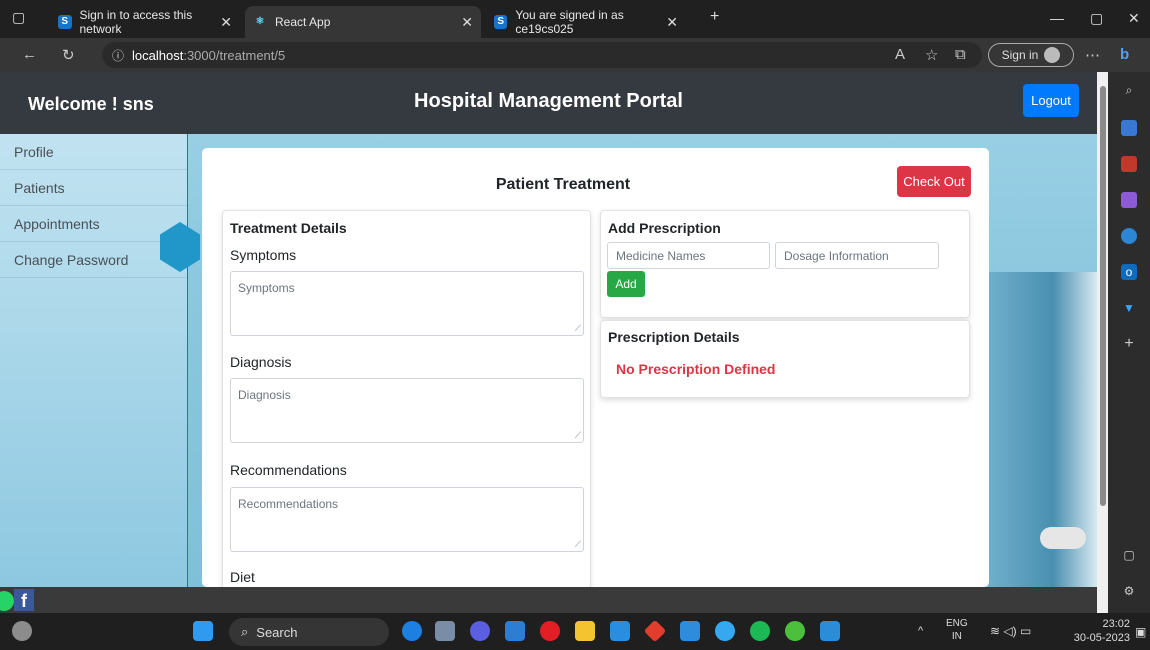 Image resolution: width=1150 pixels, height=650 pixels. What do you see at coordinates (407, 410) in the screenshot?
I see `diagnosis-input: Diagnosis ⟋` at bounding box center [407, 410].